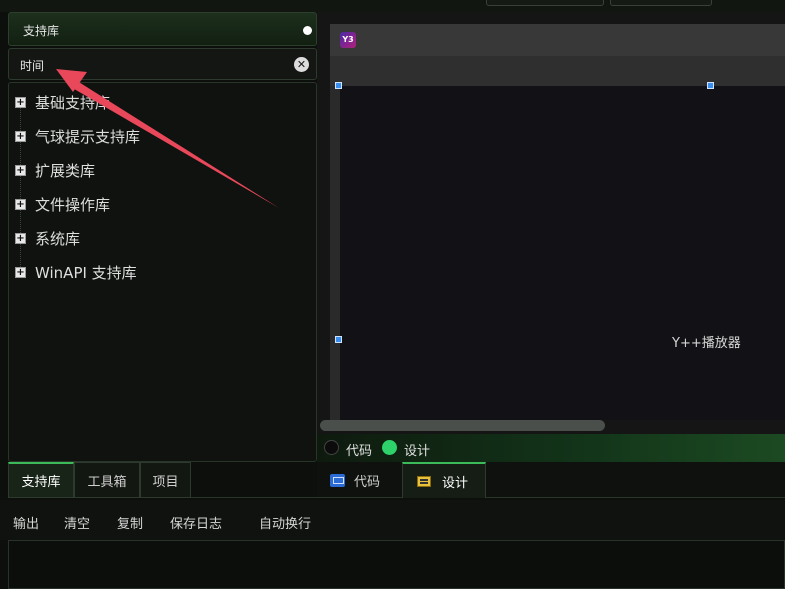 This screenshot has height=589, width=785. I want to click on resize-handle-middle-left, so click(338, 339).